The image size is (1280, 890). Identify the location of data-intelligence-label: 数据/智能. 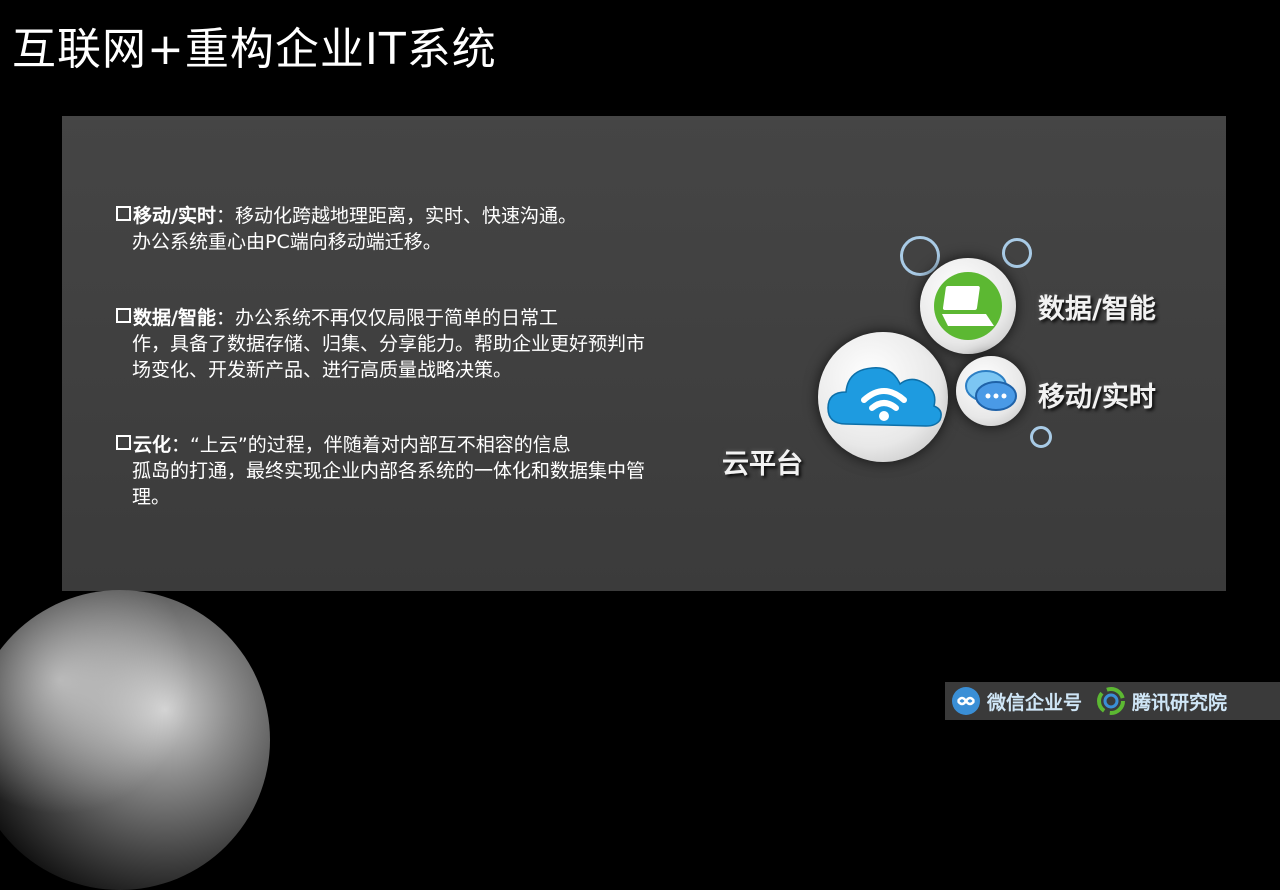
(1097, 309).